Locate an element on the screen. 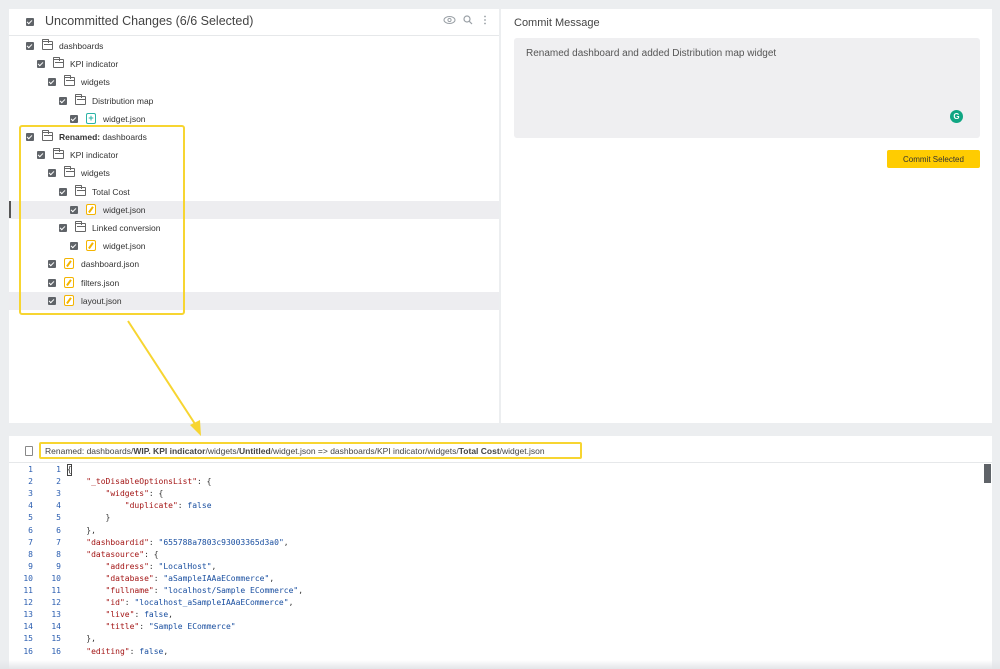  tree-row: KPI indicator is located at coordinates (254, 64).